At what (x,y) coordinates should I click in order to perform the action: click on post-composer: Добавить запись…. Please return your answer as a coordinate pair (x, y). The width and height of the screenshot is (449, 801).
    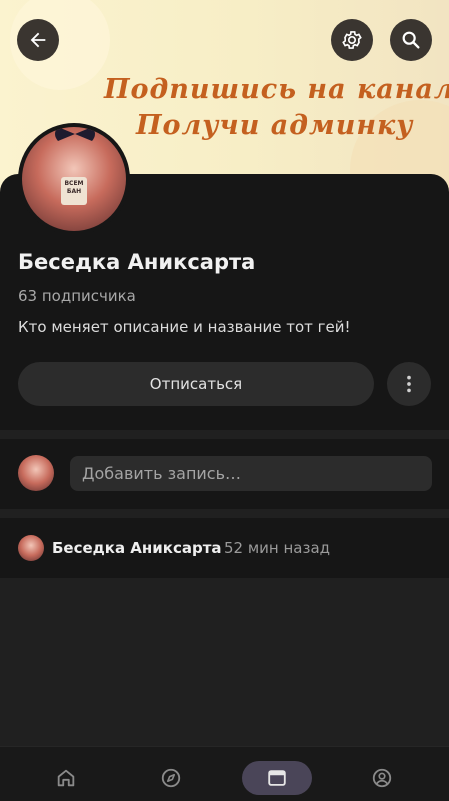
    Looking at the image, I should click on (224, 474).